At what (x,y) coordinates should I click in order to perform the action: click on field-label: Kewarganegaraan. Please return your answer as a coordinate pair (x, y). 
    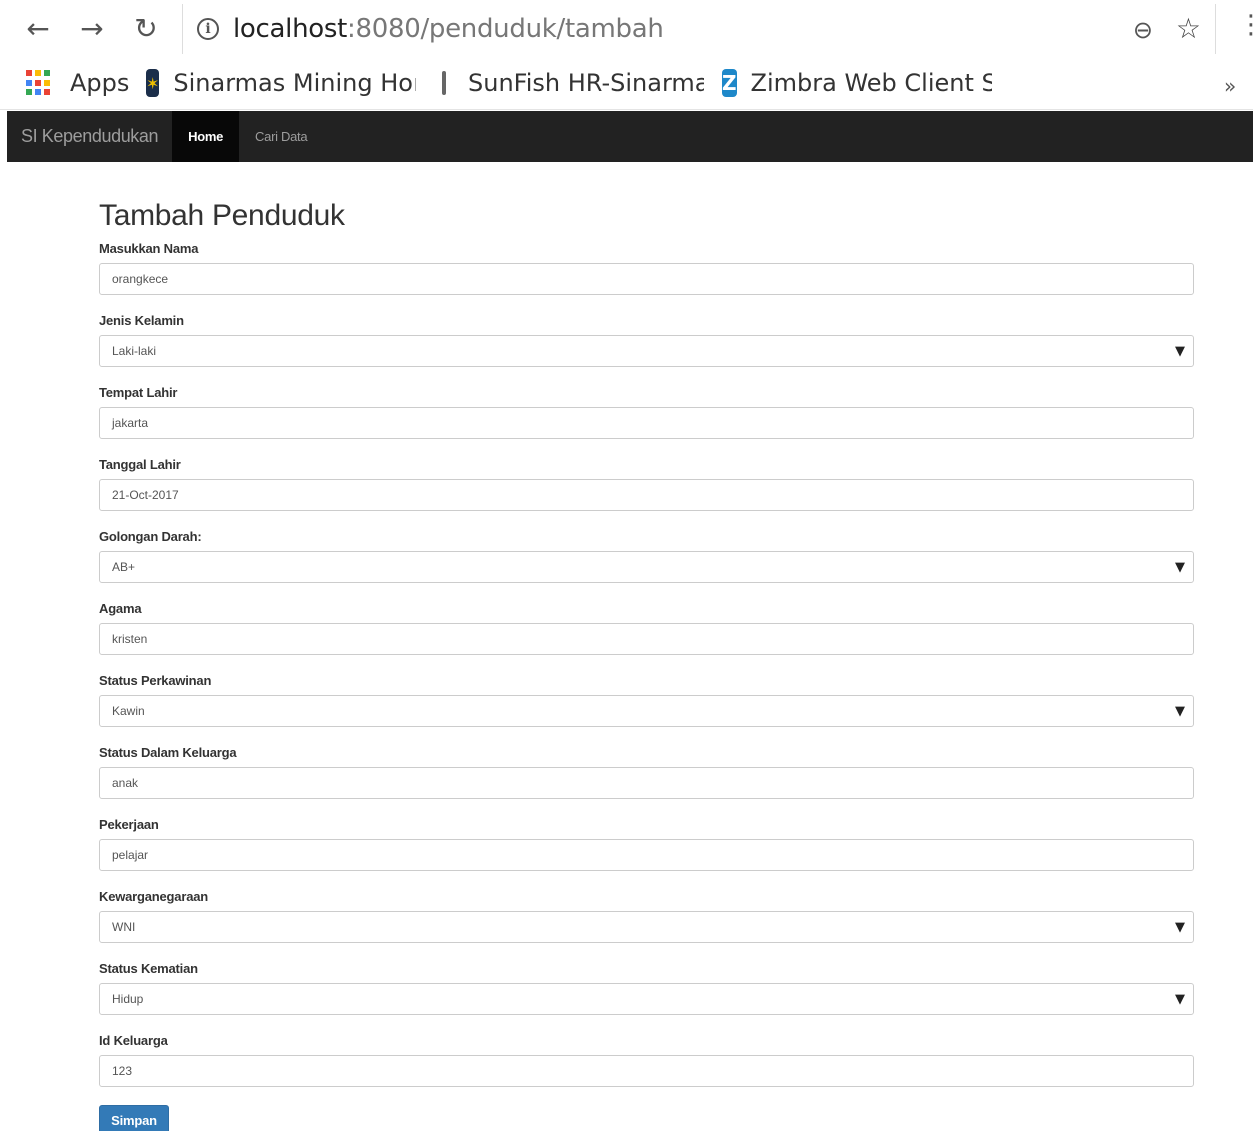
    Looking at the image, I should click on (153, 896).